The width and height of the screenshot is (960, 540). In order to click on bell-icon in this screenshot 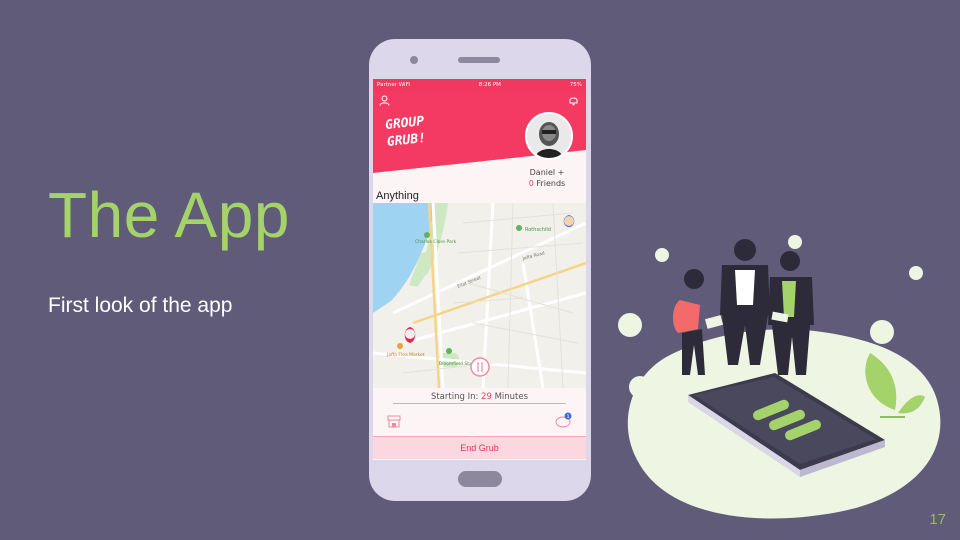, I will do `click(573, 100)`.